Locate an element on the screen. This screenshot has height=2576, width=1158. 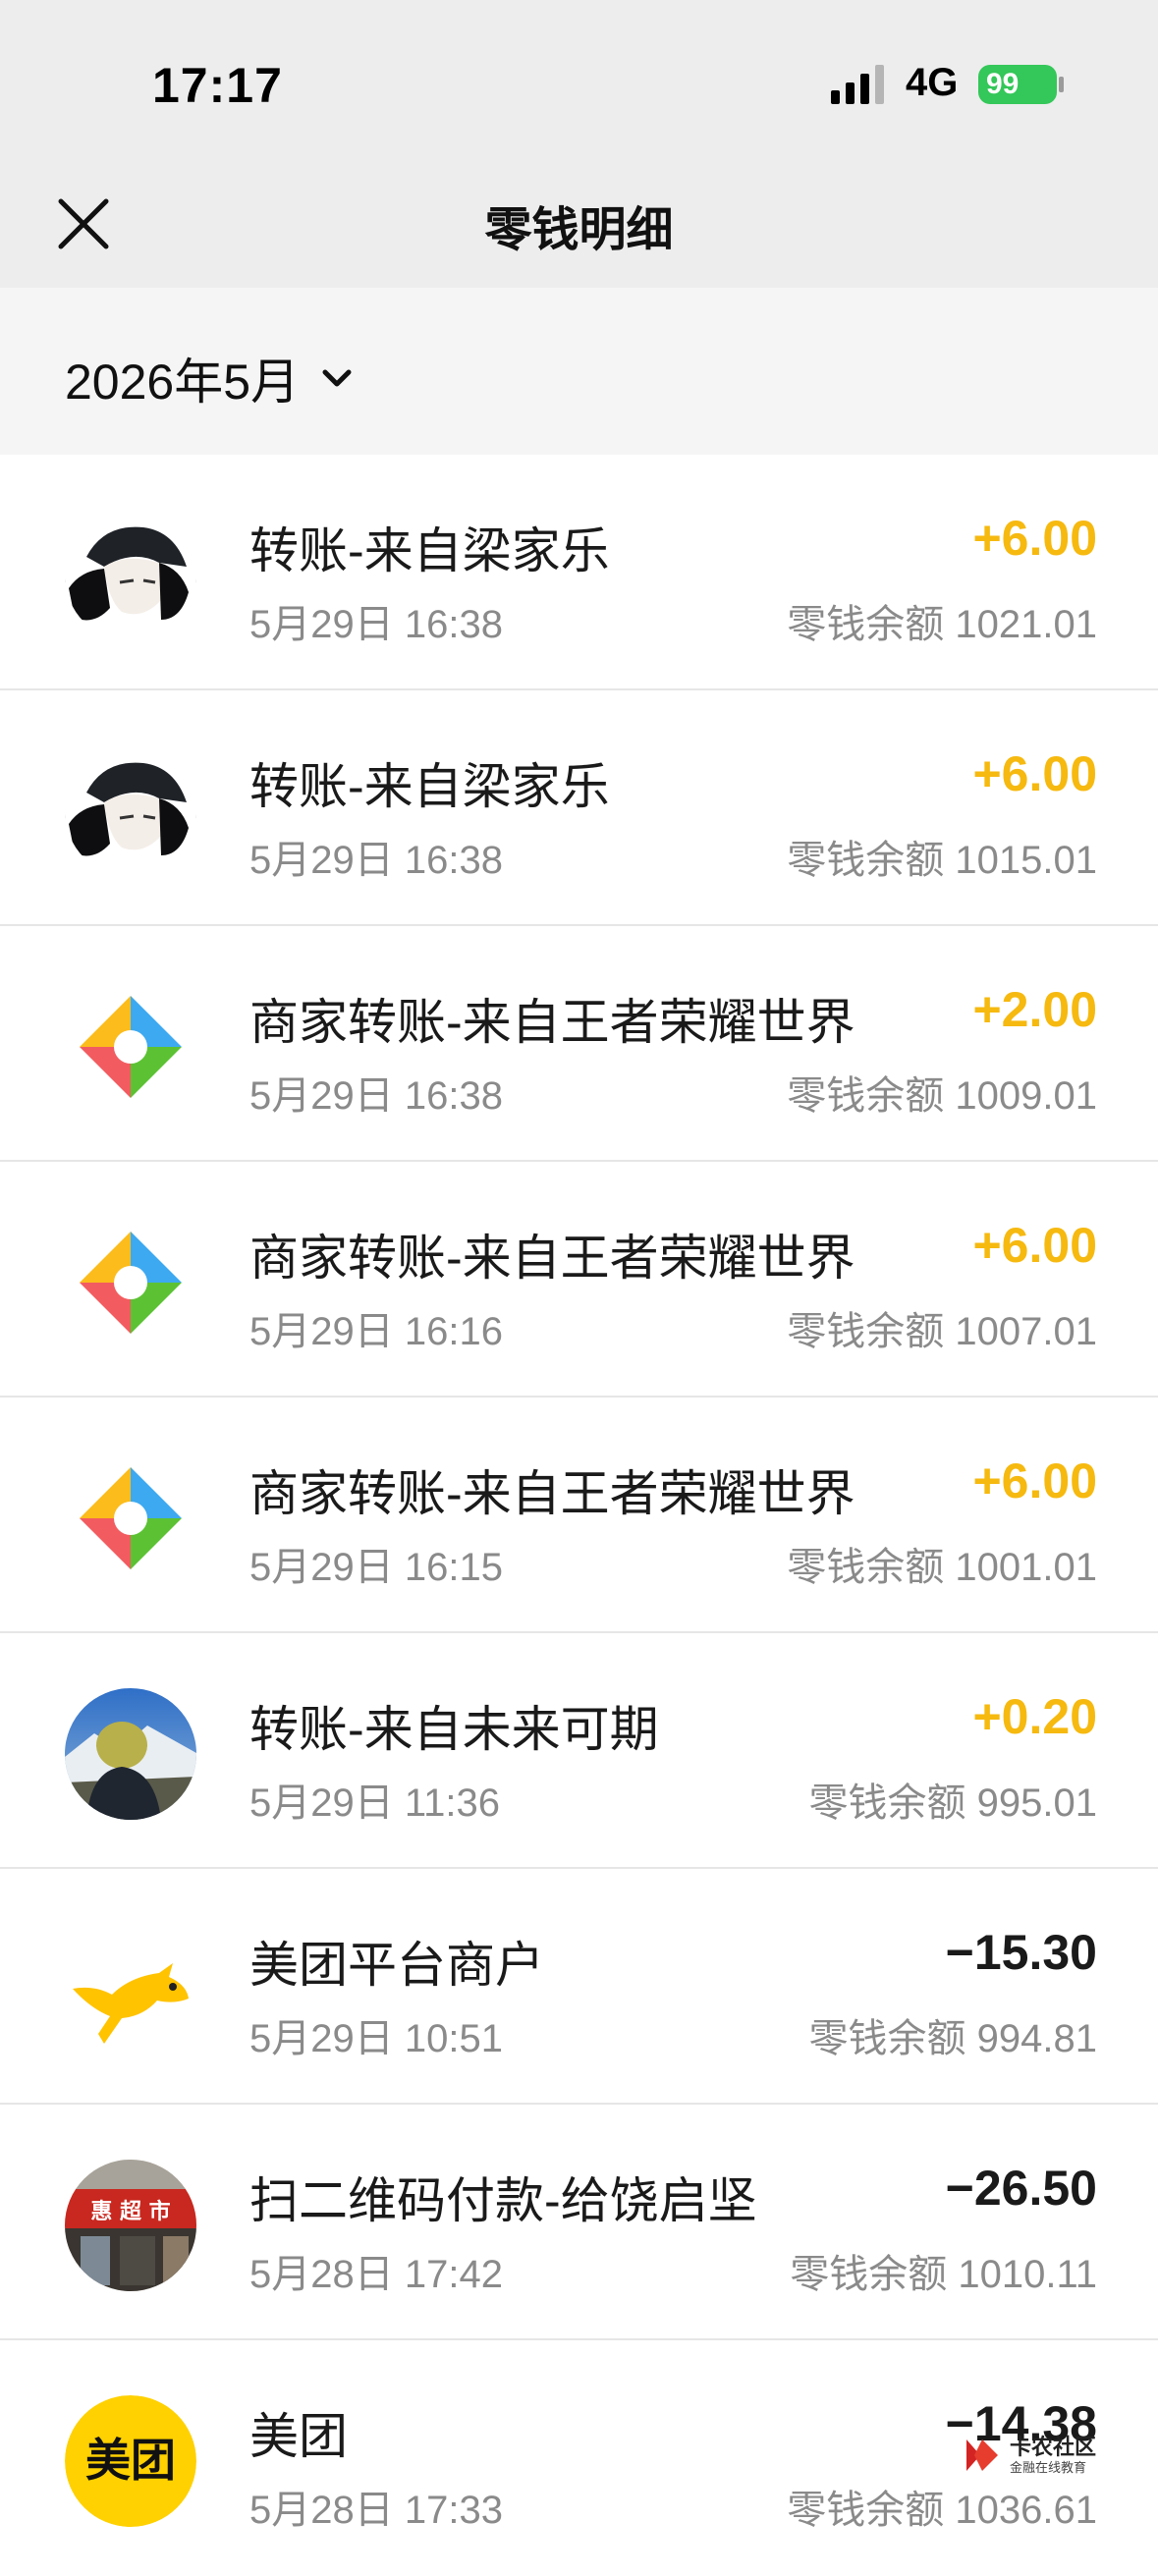
transaction-balance: 零钱余额 1021.01 is located at coordinates (942, 624).